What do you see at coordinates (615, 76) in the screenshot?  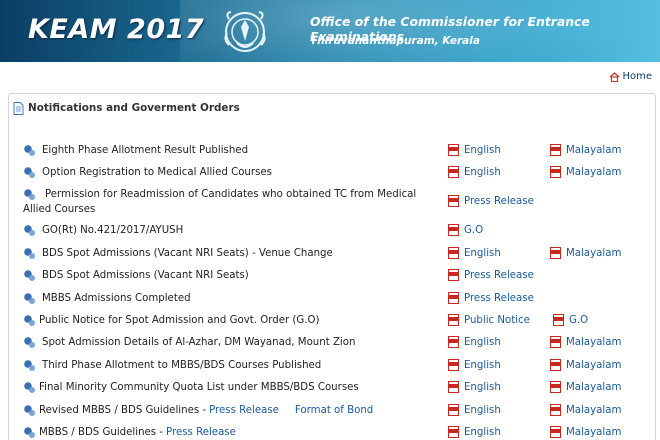 I see `home-icon` at bounding box center [615, 76].